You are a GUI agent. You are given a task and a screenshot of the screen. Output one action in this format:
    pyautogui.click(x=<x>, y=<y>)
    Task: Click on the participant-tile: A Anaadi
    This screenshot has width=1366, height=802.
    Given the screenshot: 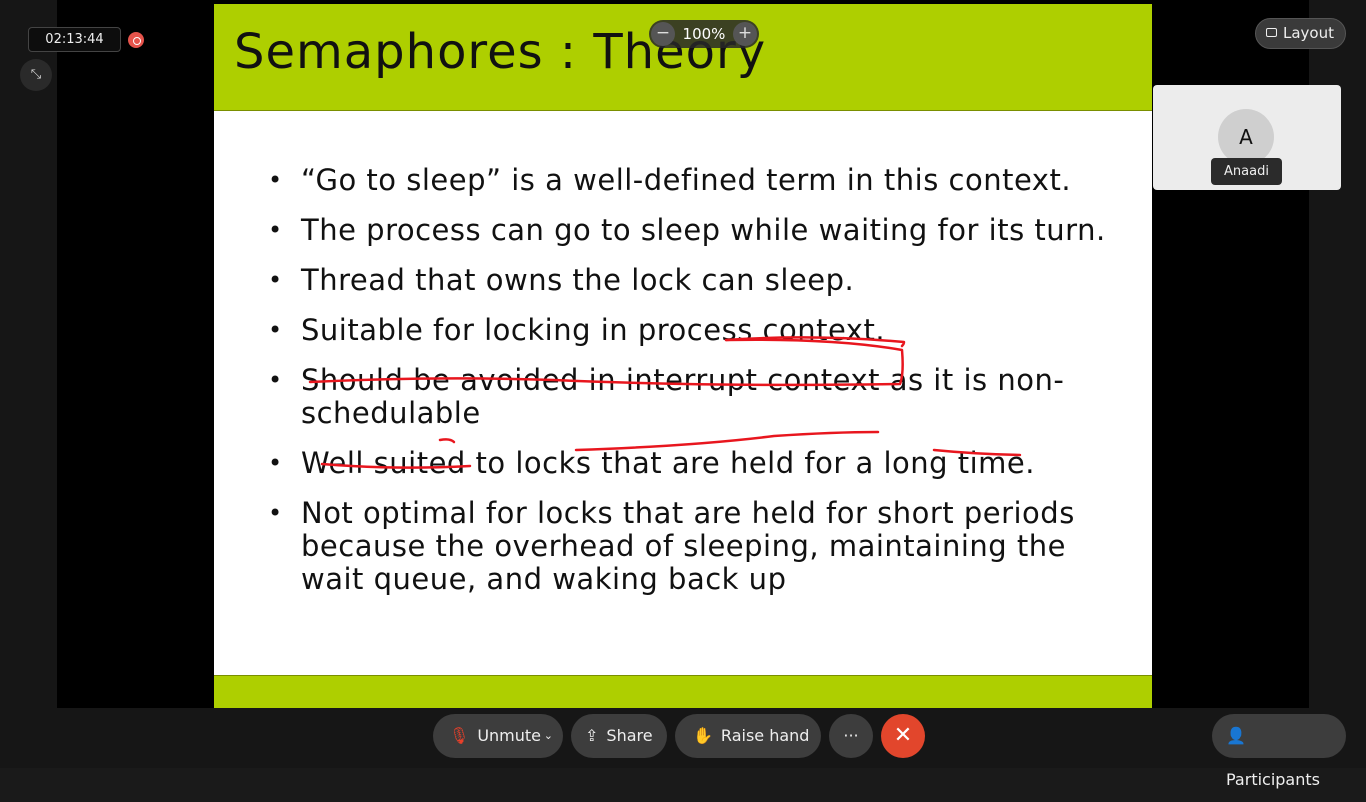 What is the action you would take?
    pyautogui.click(x=1247, y=137)
    